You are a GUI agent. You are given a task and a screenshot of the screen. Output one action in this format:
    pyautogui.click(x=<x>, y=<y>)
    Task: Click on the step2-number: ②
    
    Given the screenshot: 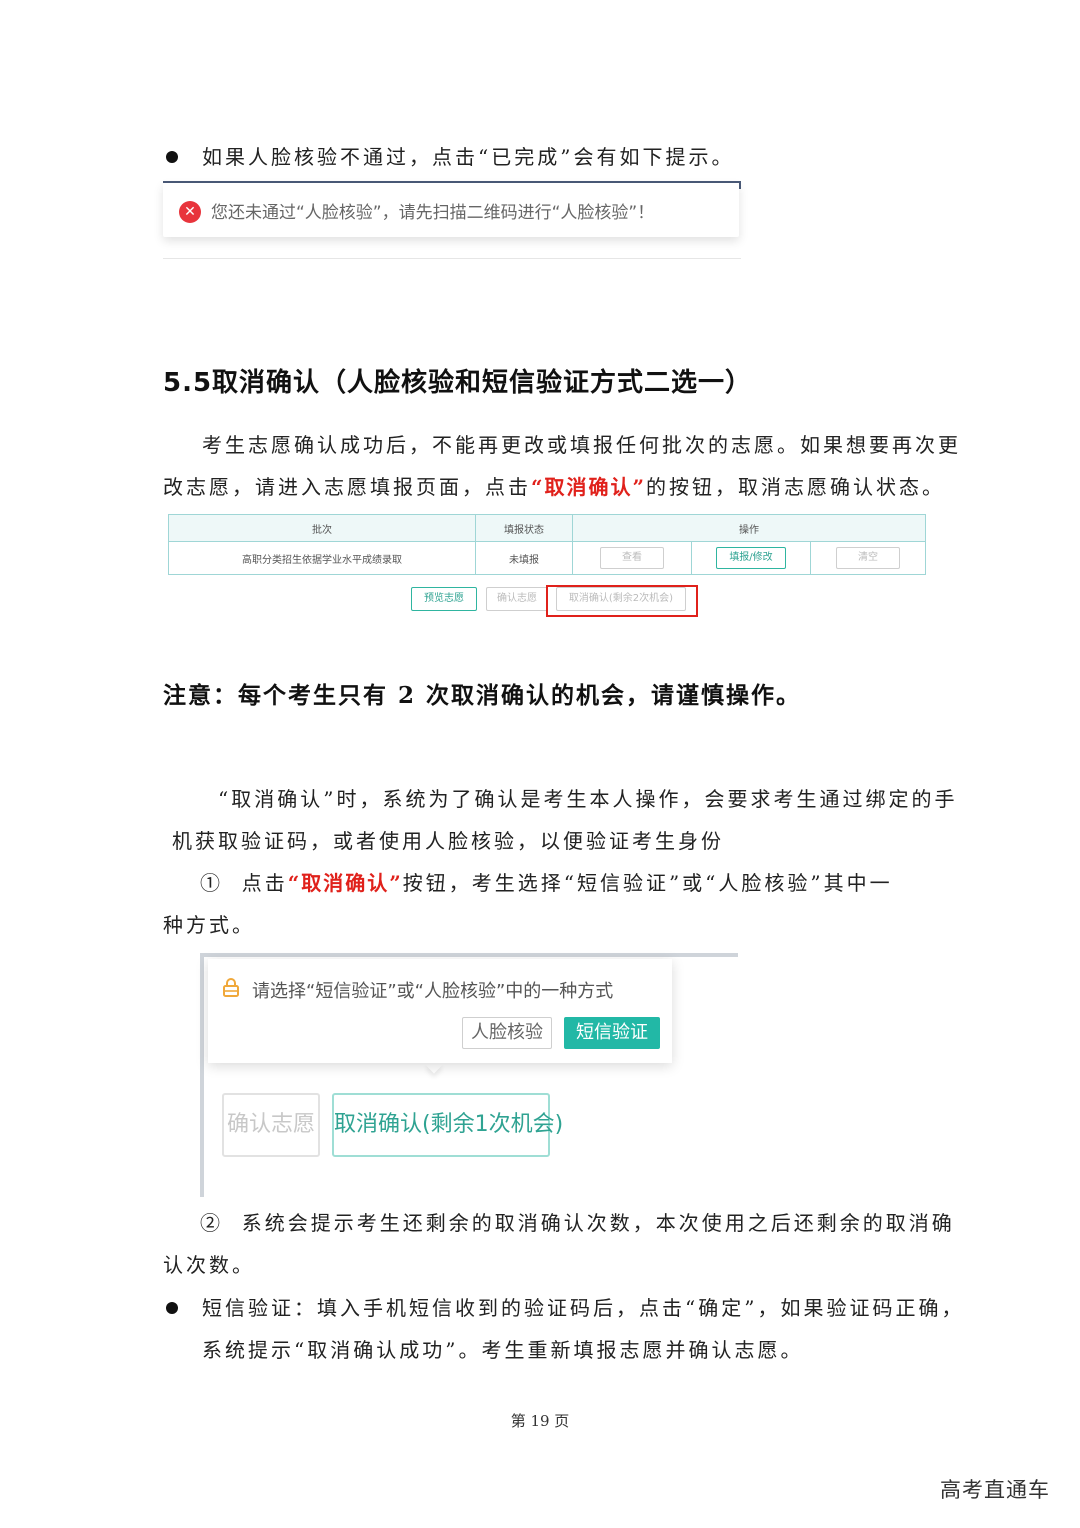 What is the action you would take?
    pyautogui.click(x=211, y=1223)
    